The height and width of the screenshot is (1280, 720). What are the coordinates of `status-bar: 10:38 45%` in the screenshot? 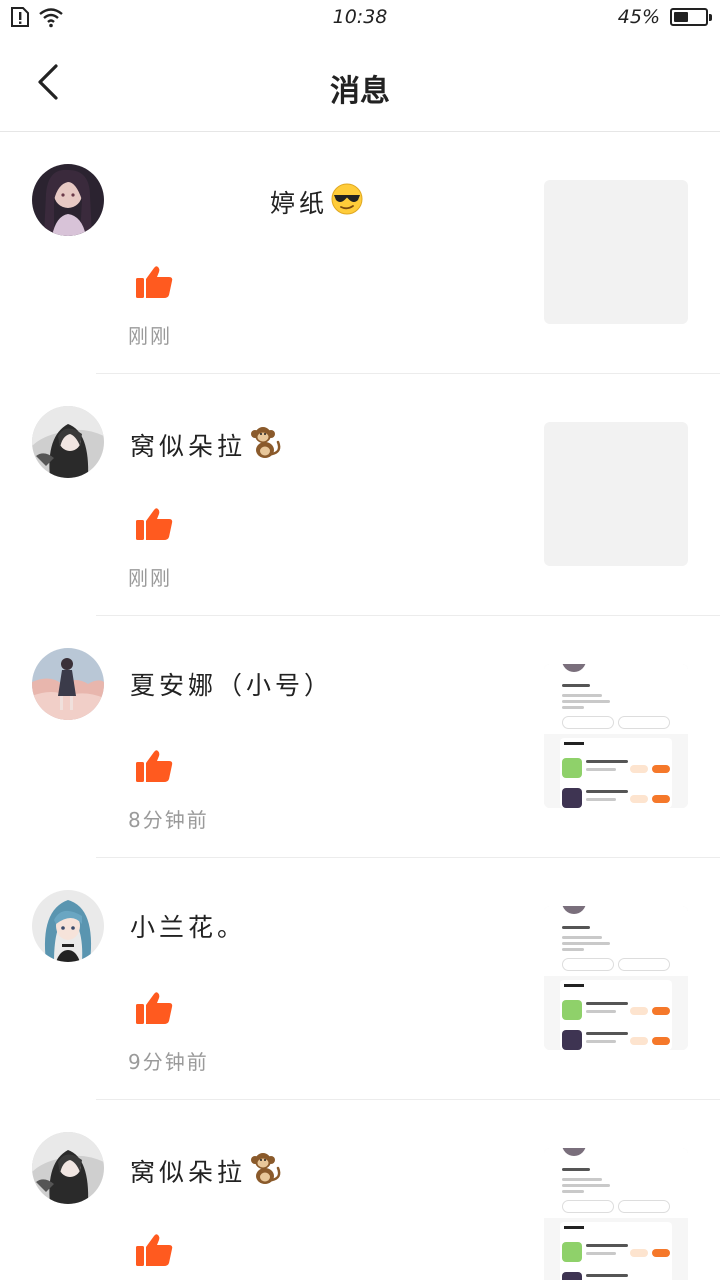 It's located at (360, 18).